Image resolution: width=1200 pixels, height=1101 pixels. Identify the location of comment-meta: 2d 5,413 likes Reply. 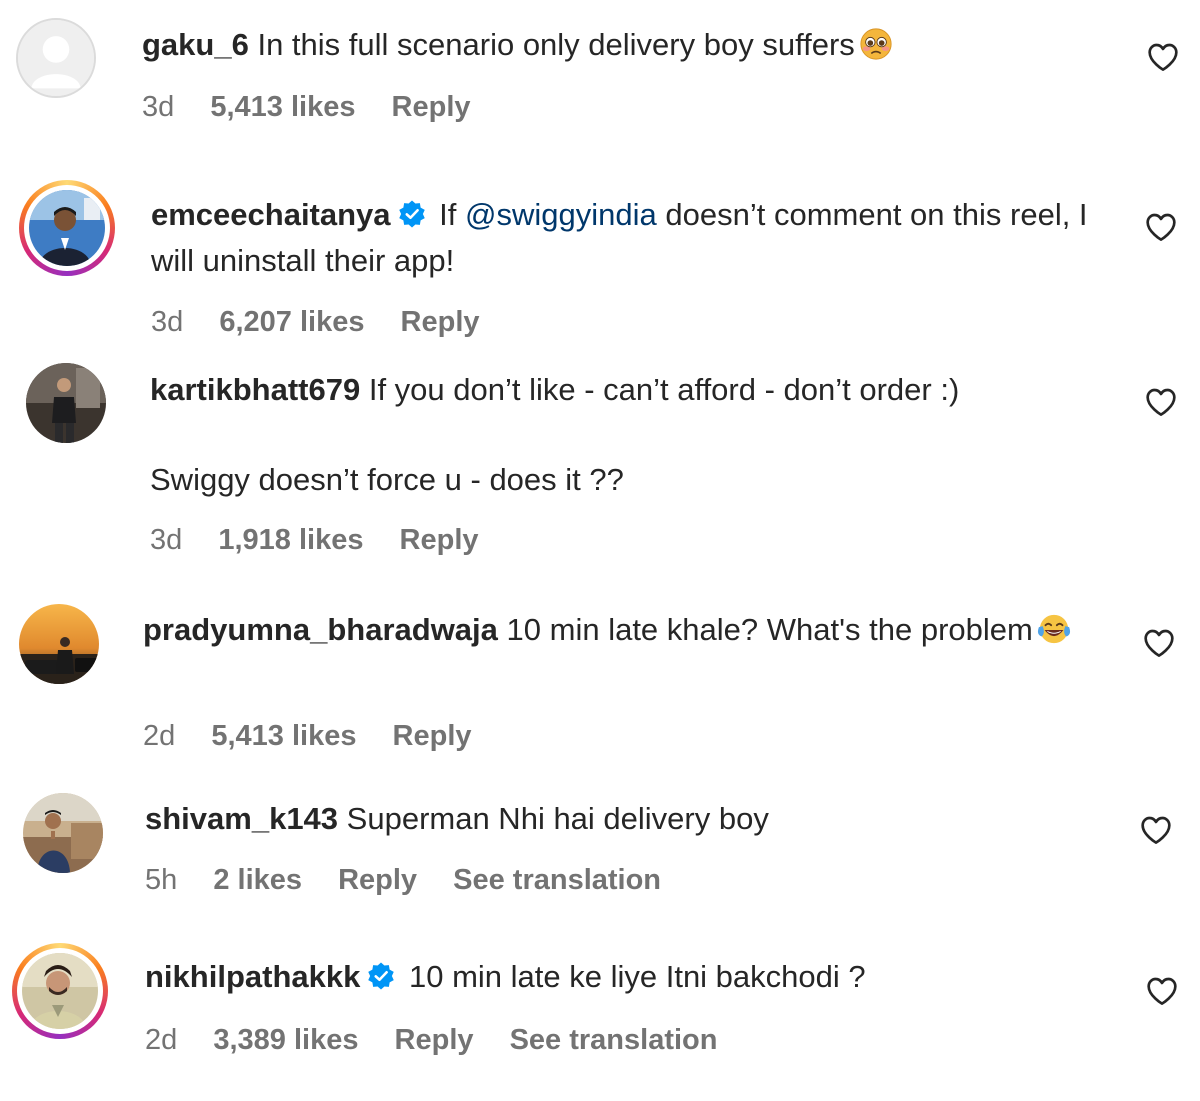
(321, 736).